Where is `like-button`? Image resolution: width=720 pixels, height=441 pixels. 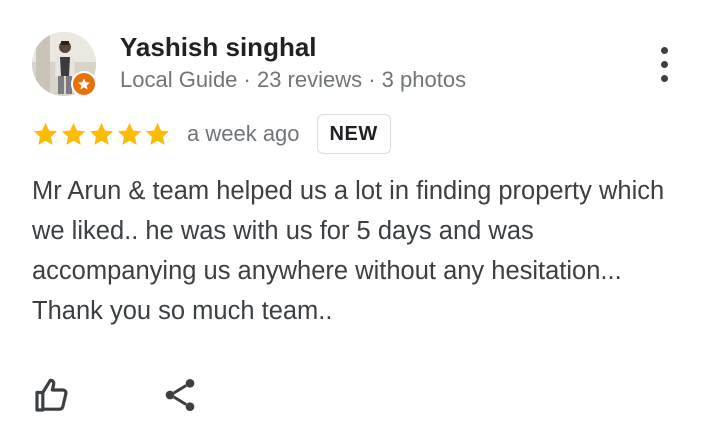
like-button is located at coordinates (52, 395).